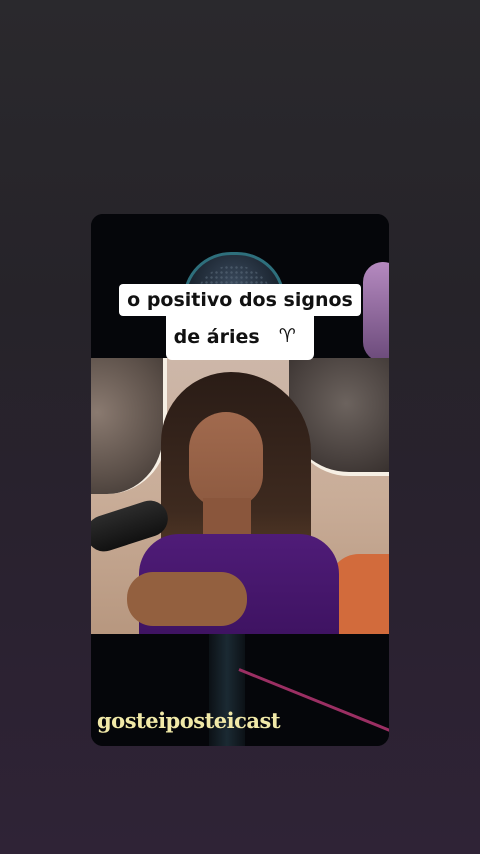  Describe the element at coordinates (187, 599) in the screenshot. I see `speaker-hands` at that location.